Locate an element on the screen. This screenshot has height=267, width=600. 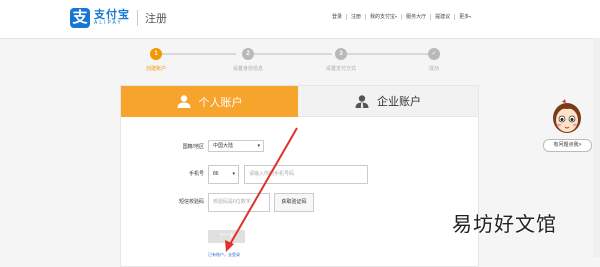
scrollbar is located at coordinates (596, 147).